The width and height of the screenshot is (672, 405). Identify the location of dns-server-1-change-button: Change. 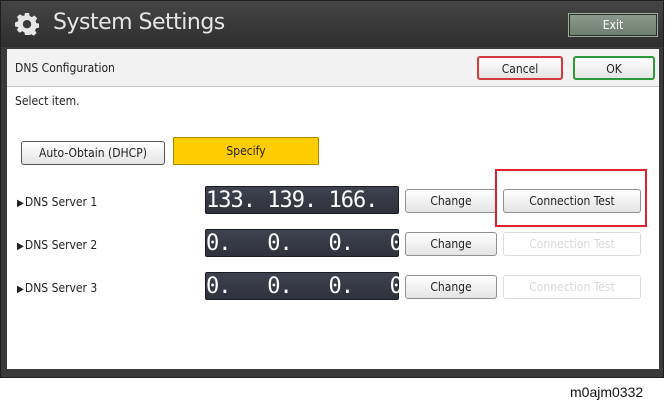
(451, 201).